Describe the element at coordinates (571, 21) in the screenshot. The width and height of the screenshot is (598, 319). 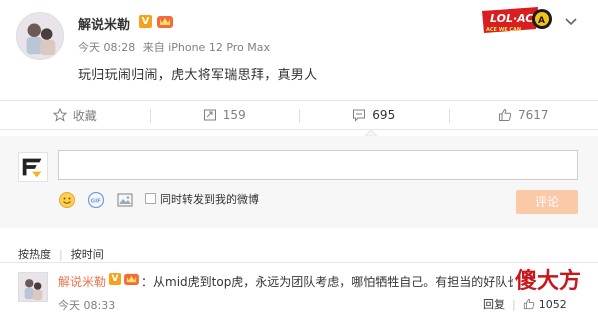
I see `chevron-down-icon` at that location.